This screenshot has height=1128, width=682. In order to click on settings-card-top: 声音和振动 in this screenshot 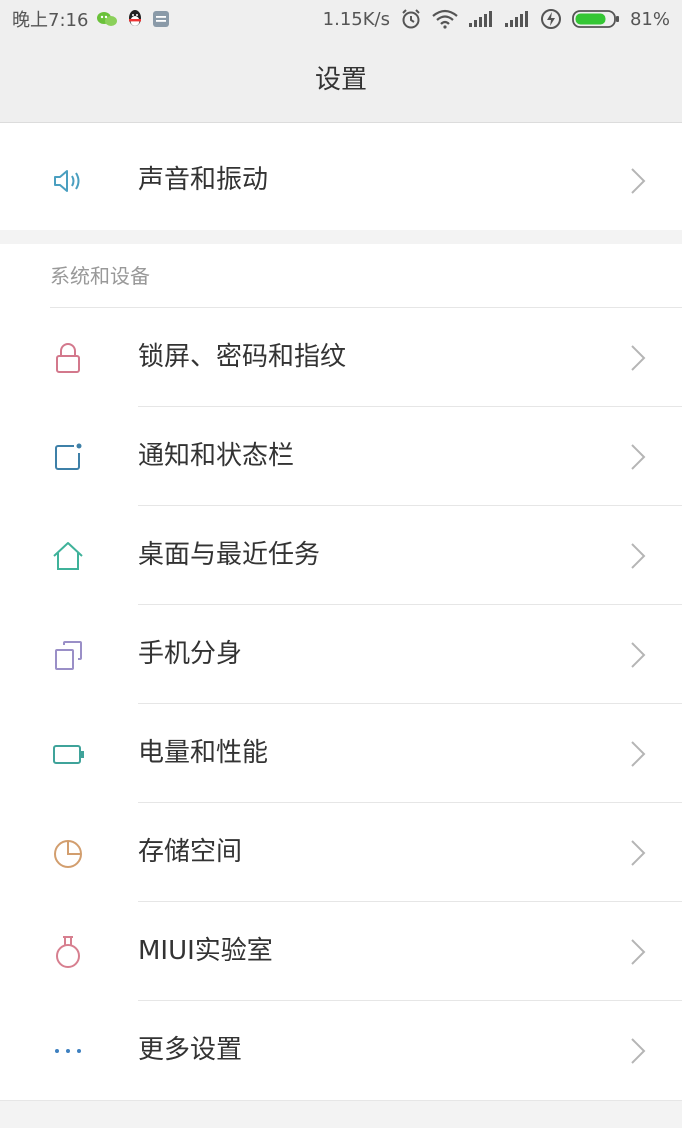, I will do `click(341, 176)`.